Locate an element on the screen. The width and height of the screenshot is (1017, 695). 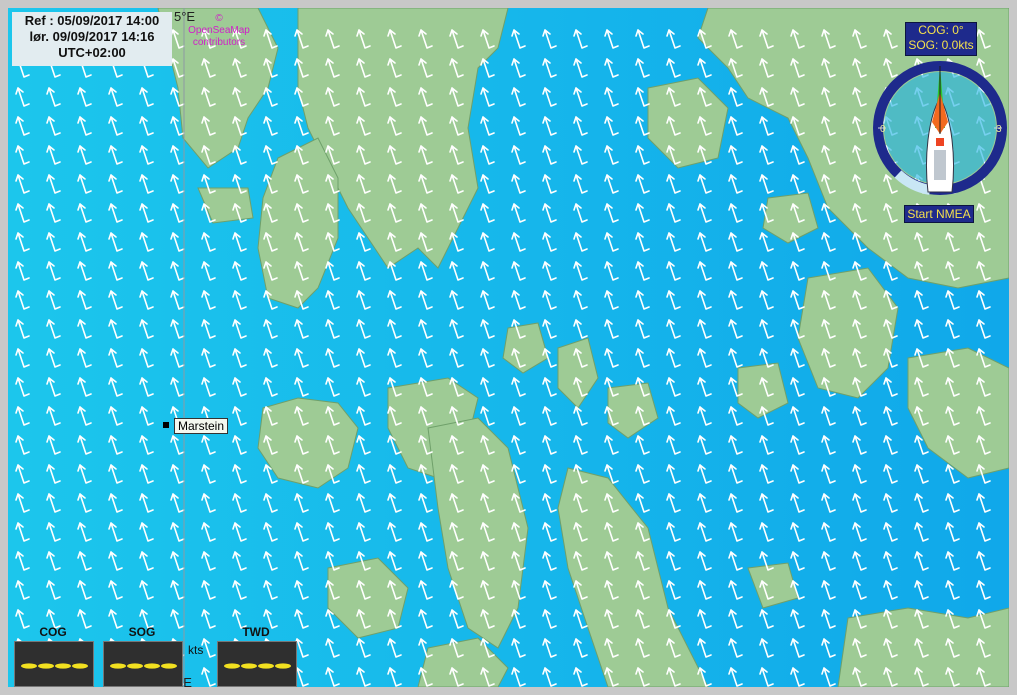
local-time: lør. 09/09/2017 14:16 is located at coordinates (92, 36).